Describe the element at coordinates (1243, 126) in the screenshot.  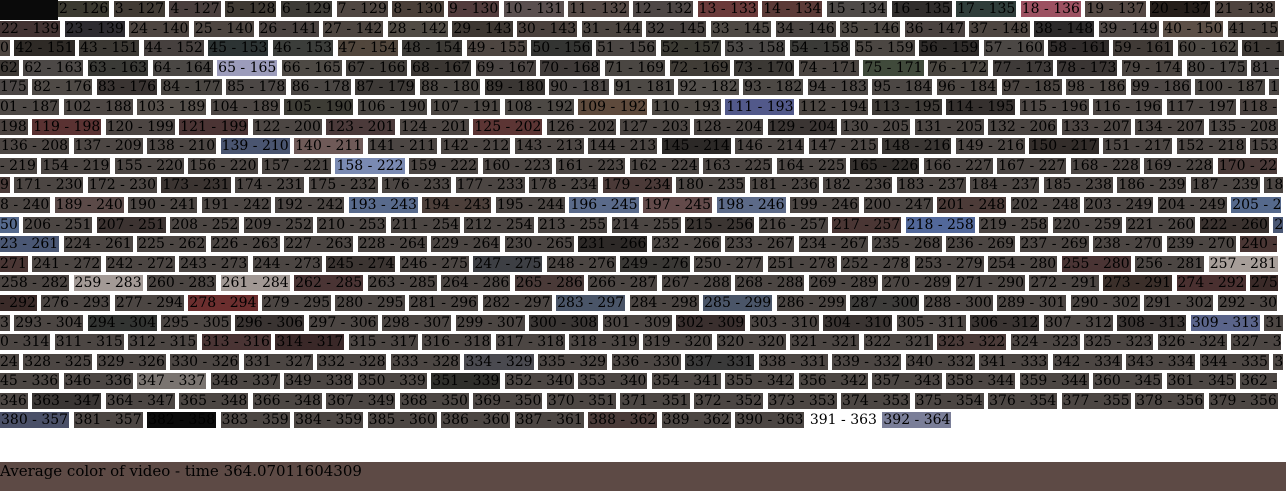
I see `color-cell: 135 - 208` at that location.